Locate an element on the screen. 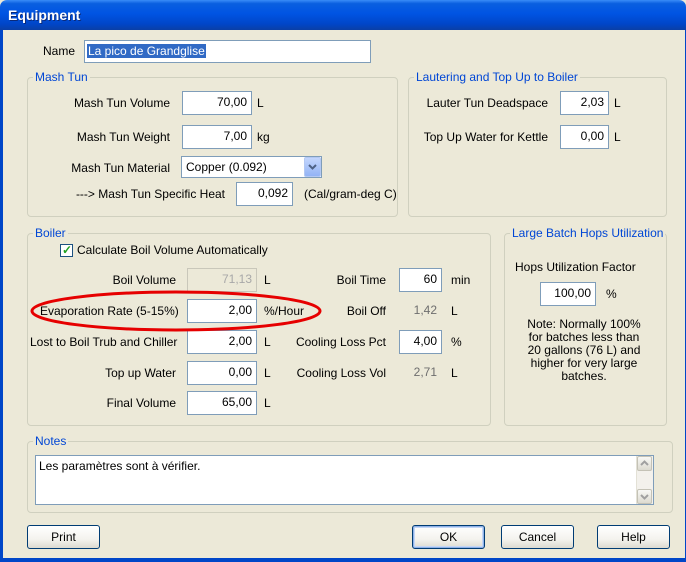 The width and height of the screenshot is (686, 562). cooling-loss-vol-label: Cooling Loss Vol is located at coordinates (341, 373).